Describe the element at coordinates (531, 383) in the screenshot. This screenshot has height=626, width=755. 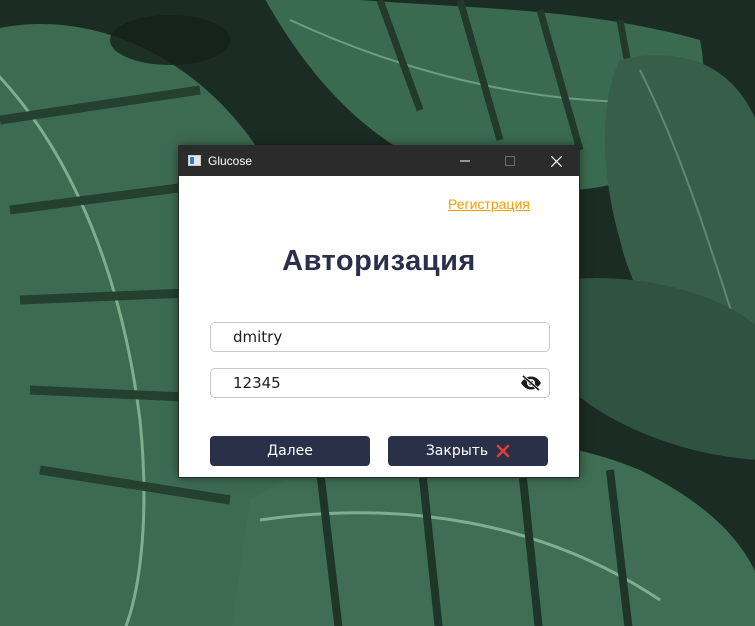
I see `eye-slash-icon` at that location.